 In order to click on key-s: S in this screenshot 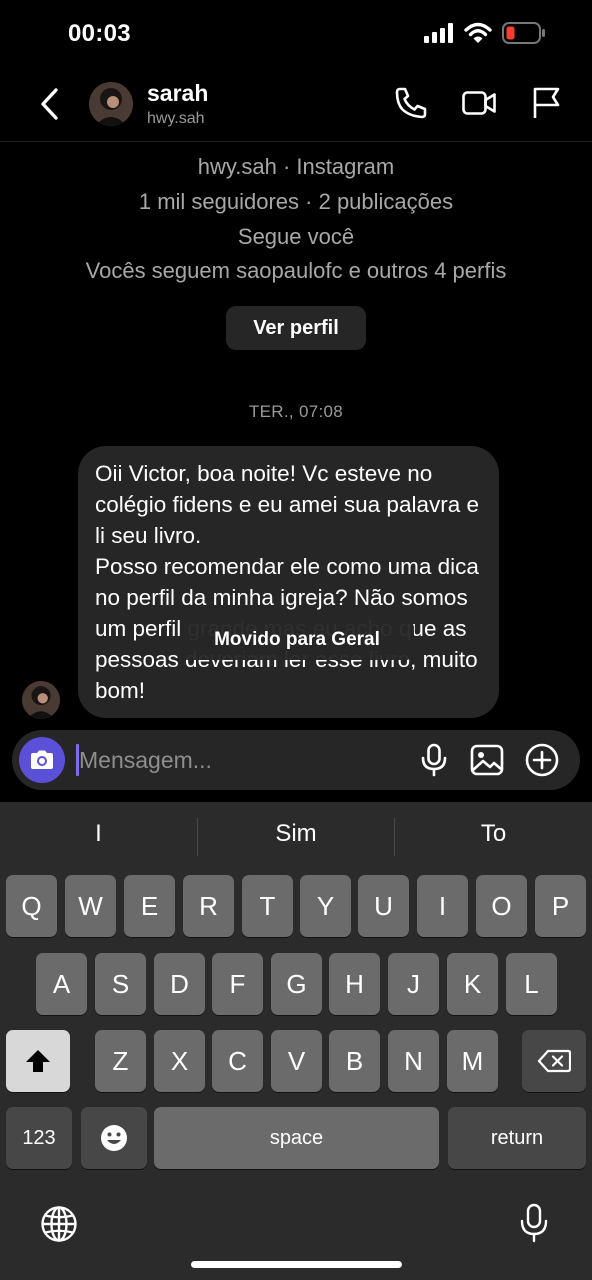, I will do `click(120, 984)`.